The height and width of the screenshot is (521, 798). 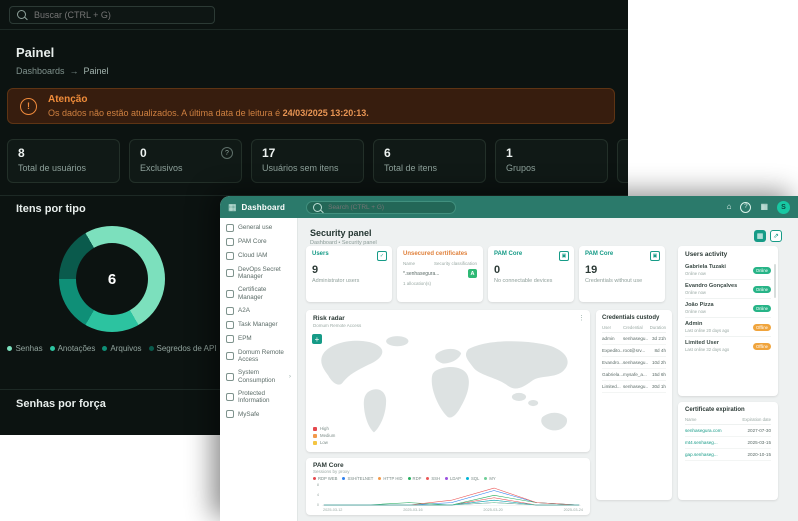 I want to click on kpi-value: 19, so click(x=591, y=270).